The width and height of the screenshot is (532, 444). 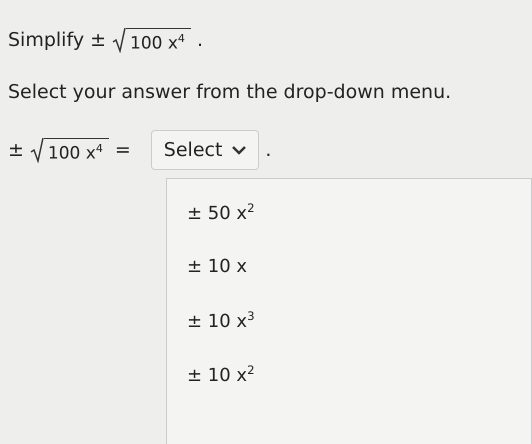 What do you see at coordinates (349, 266) in the screenshot?
I see `dropdown-option: ± 10 x` at bounding box center [349, 266].